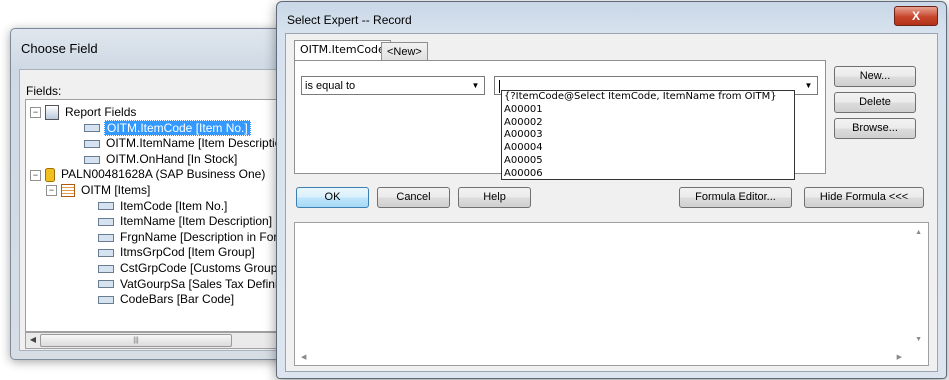  Describe the element at coordinates (116, 190) in the screenshot. I see `tree-item-label: OITM [Items]` at that location.